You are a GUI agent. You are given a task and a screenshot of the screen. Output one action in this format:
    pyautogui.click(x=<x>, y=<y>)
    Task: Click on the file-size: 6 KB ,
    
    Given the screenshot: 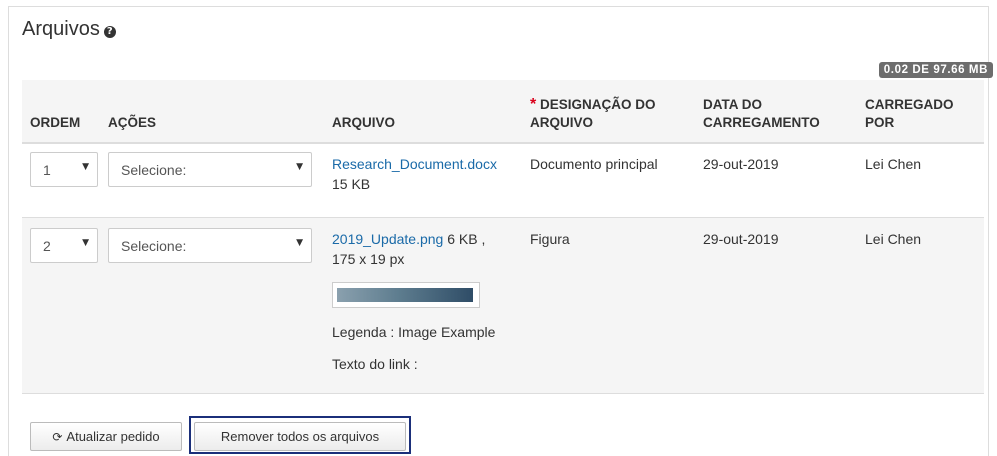 What is the action you would take?
    pyautogui.click(x=464, y=239)
    